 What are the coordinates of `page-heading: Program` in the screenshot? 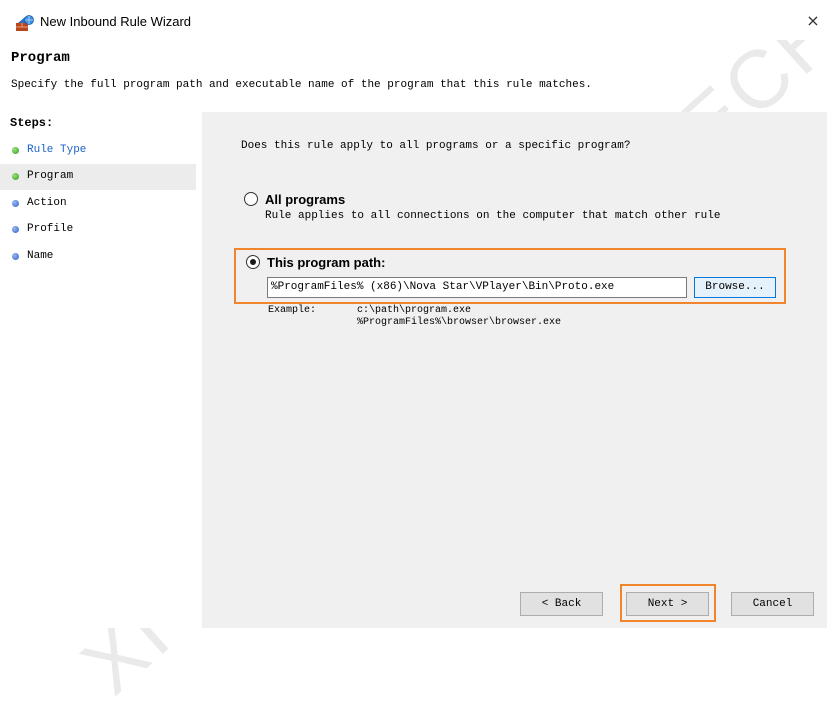 It's located at (40, 58).